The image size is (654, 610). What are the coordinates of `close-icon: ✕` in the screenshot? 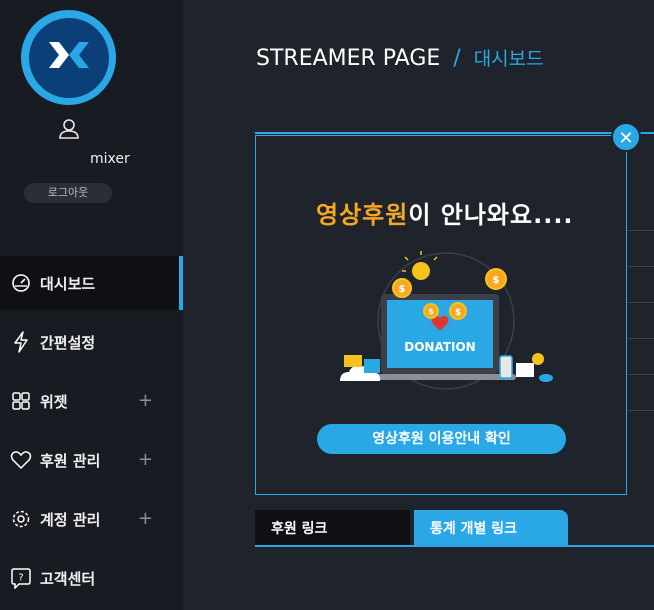 It's located at (626, 137).